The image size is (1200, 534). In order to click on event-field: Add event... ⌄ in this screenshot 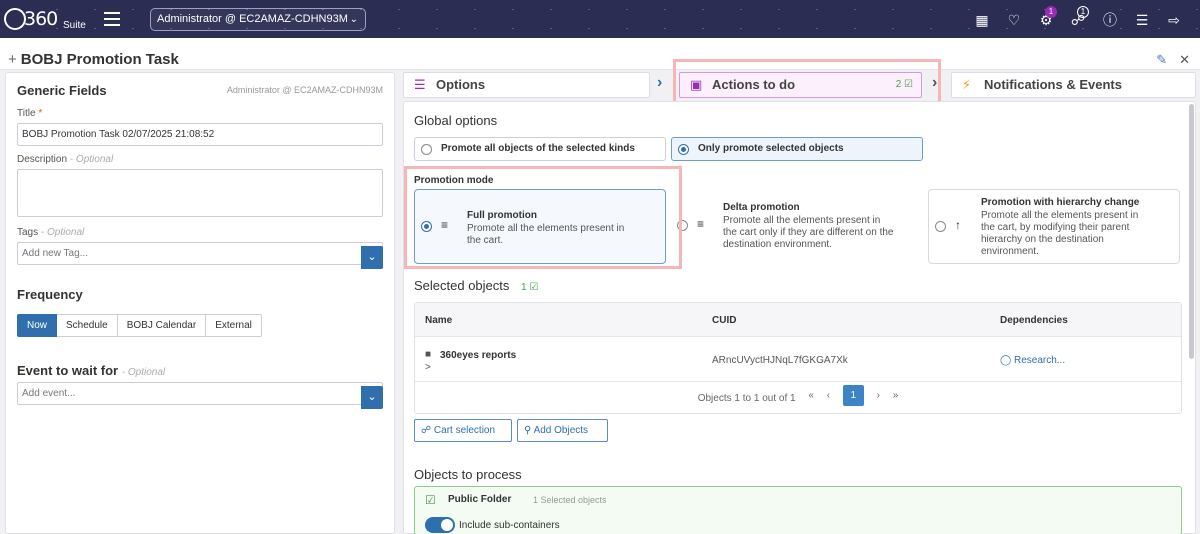, I will do `click(200, 395)`.